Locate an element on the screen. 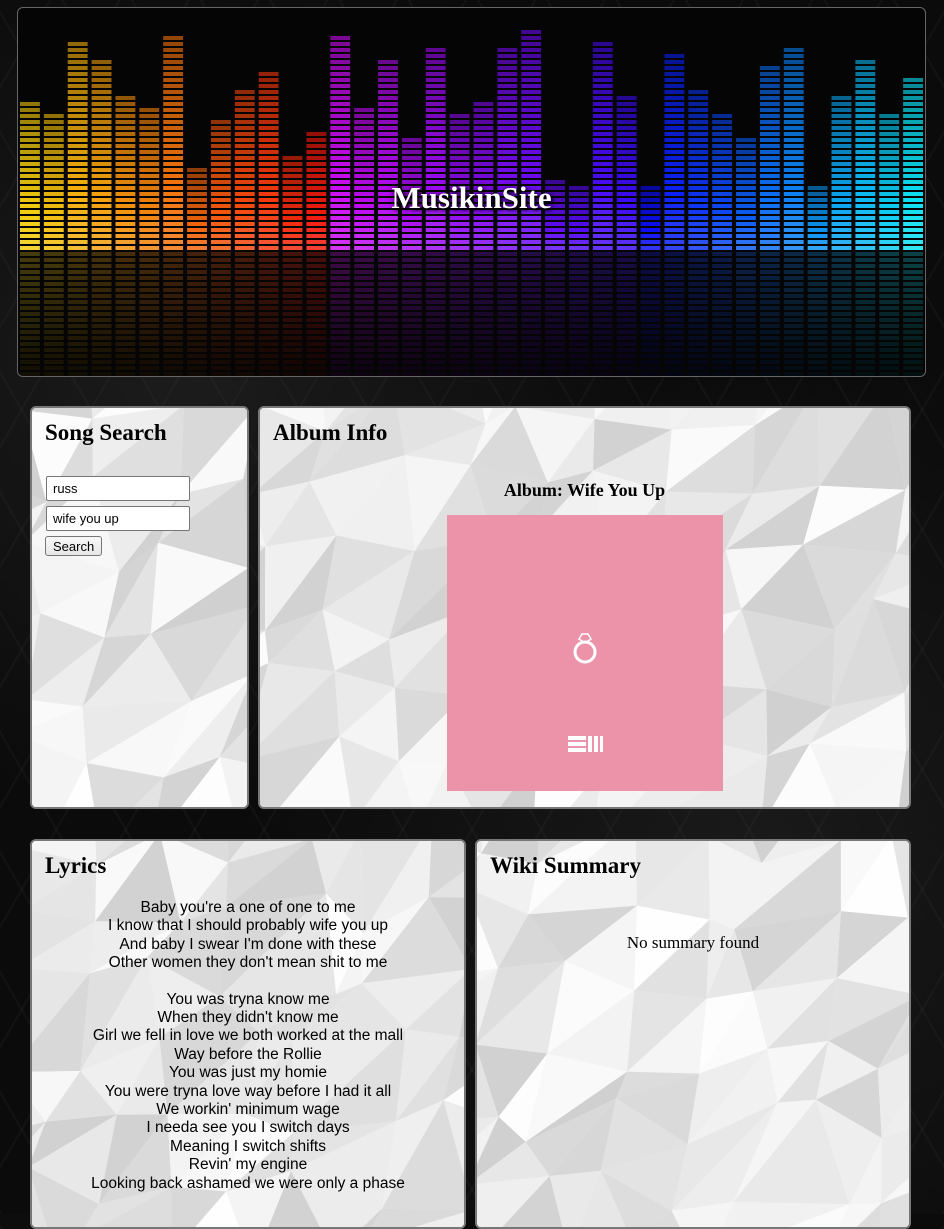  song-search-panel: Song Search Search is located at coordinates (139, 607).